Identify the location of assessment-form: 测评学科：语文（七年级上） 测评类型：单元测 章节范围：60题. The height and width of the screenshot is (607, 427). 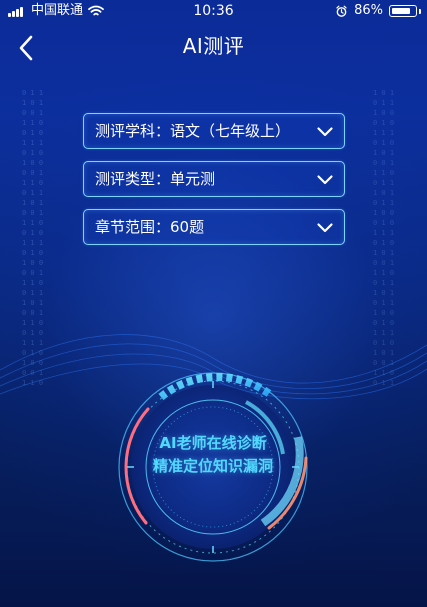
(214, 185).